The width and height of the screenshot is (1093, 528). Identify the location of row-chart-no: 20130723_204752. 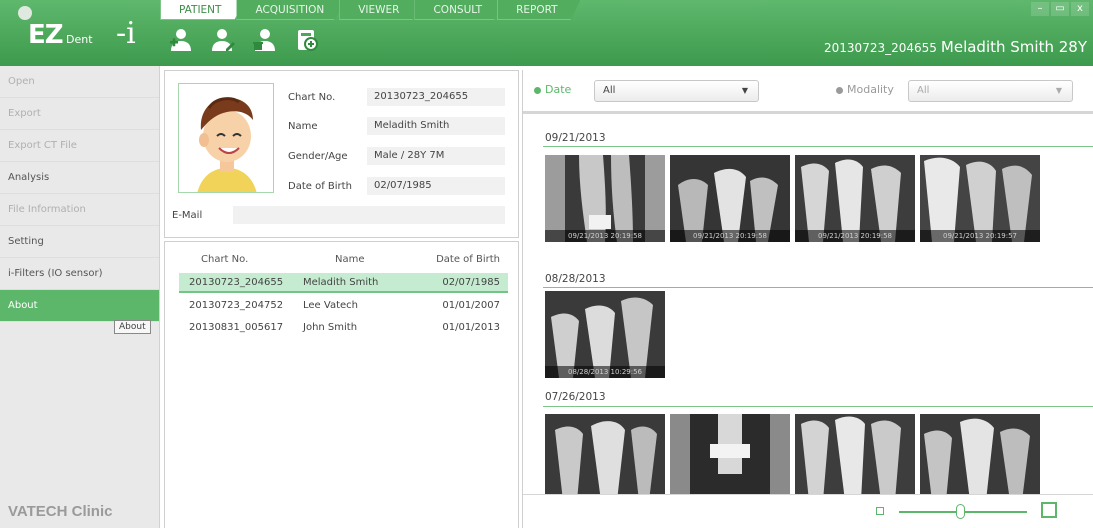
(236, 305).